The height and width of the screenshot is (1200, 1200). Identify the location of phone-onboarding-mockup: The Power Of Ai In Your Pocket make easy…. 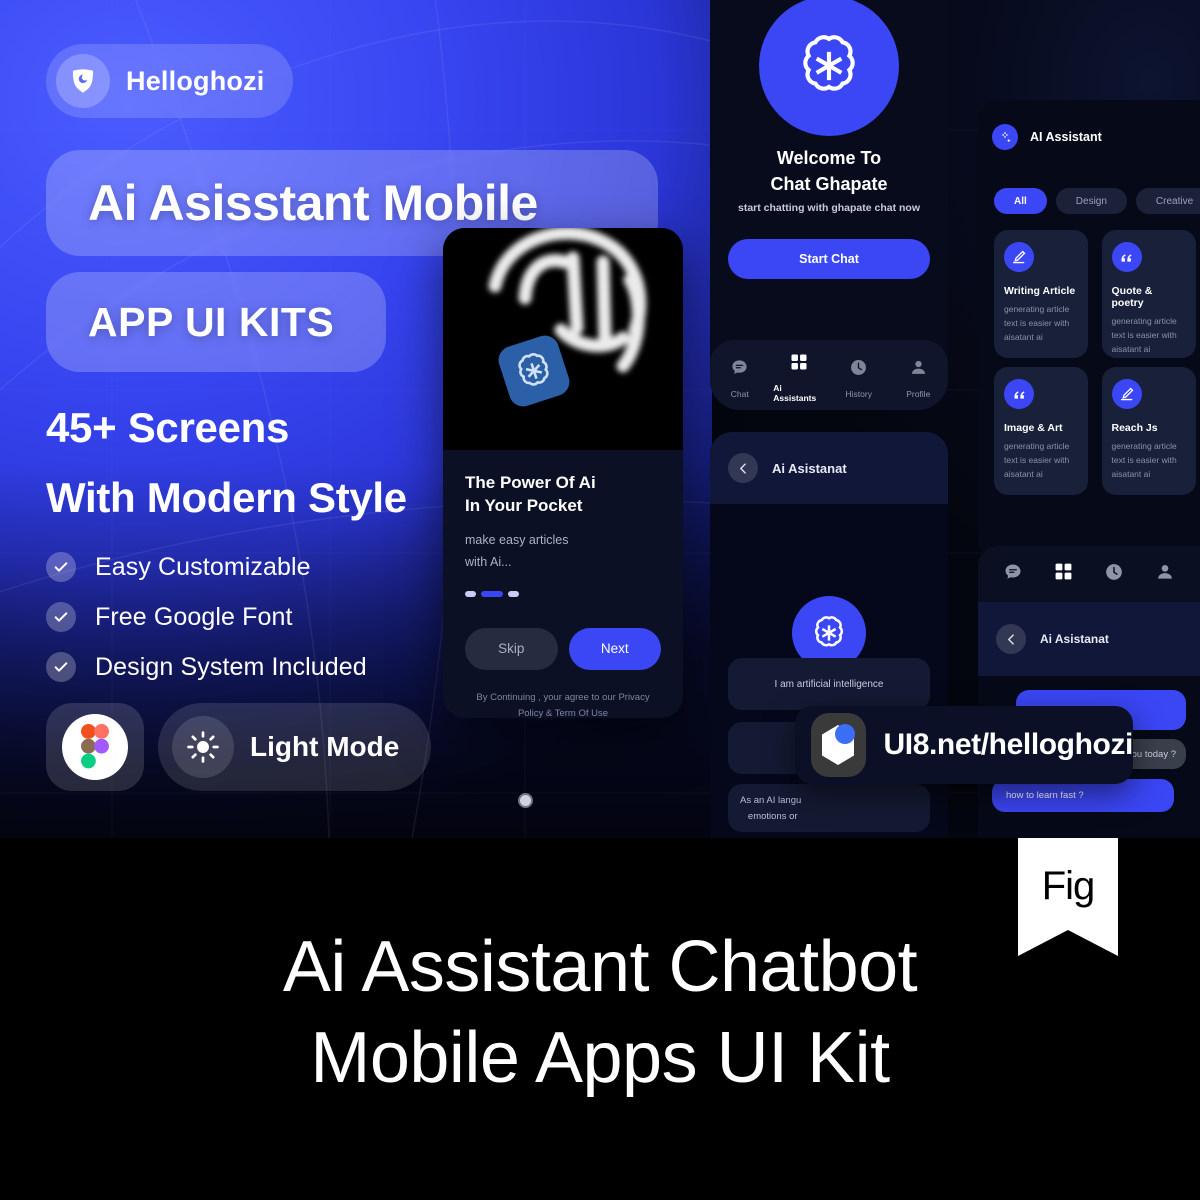
(563, 473).